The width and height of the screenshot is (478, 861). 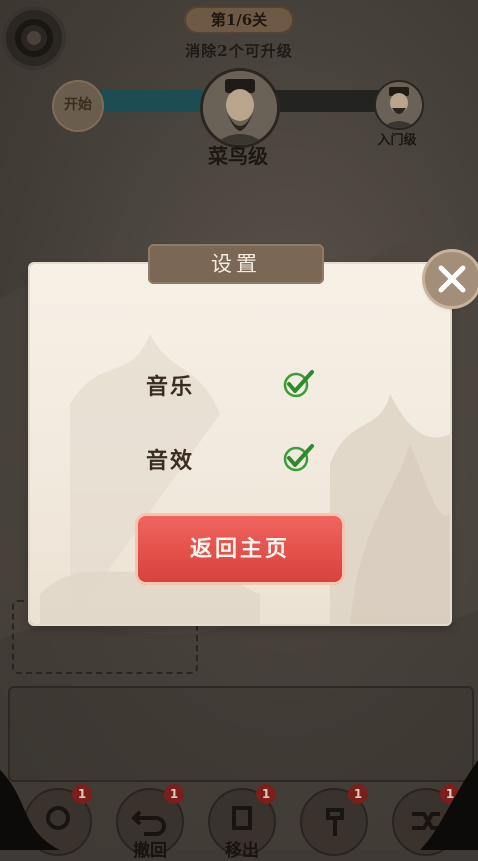 What do you see at coordinates (242, 822) in the screenshot?
I see `remove-tool-button: 1 移出` at bounding box center [242, 822].